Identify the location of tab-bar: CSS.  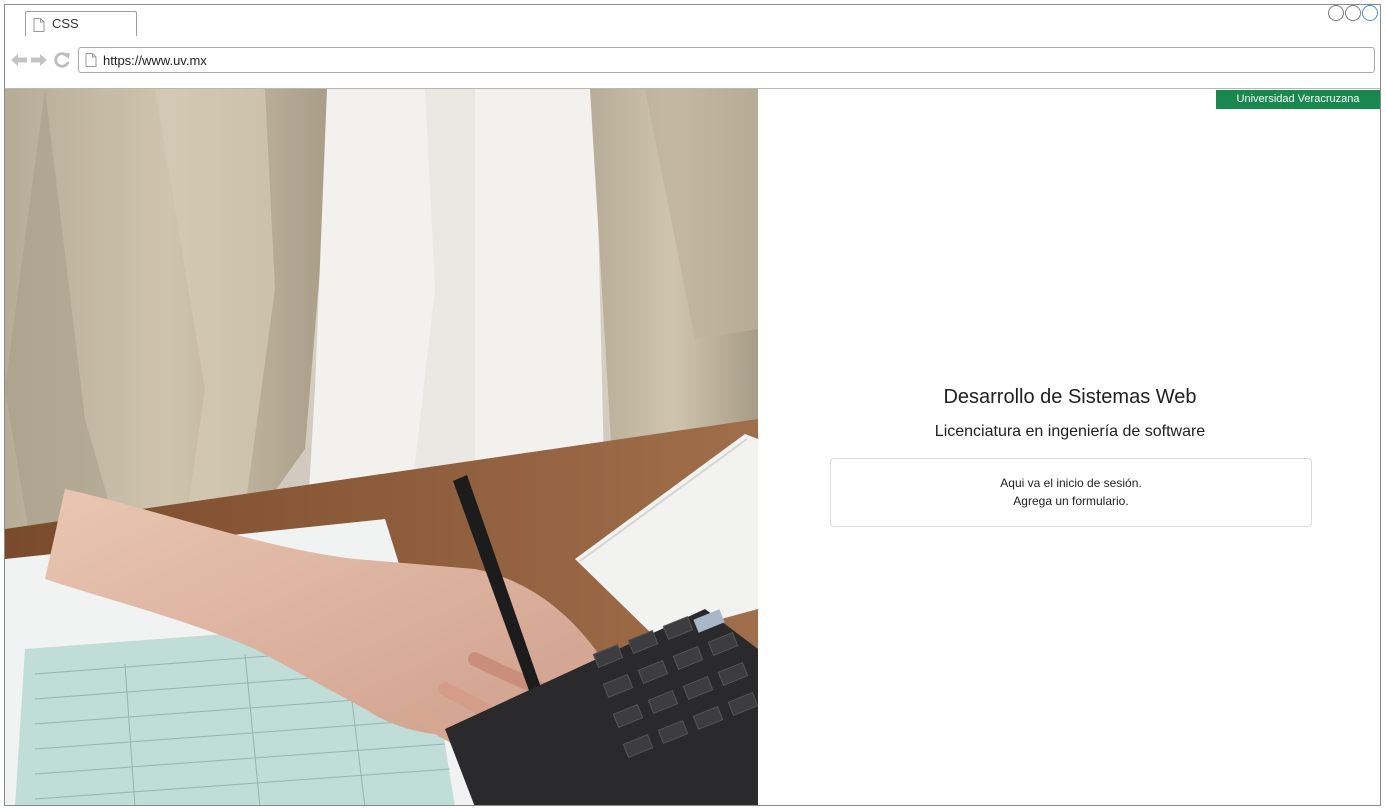
(692, 21).